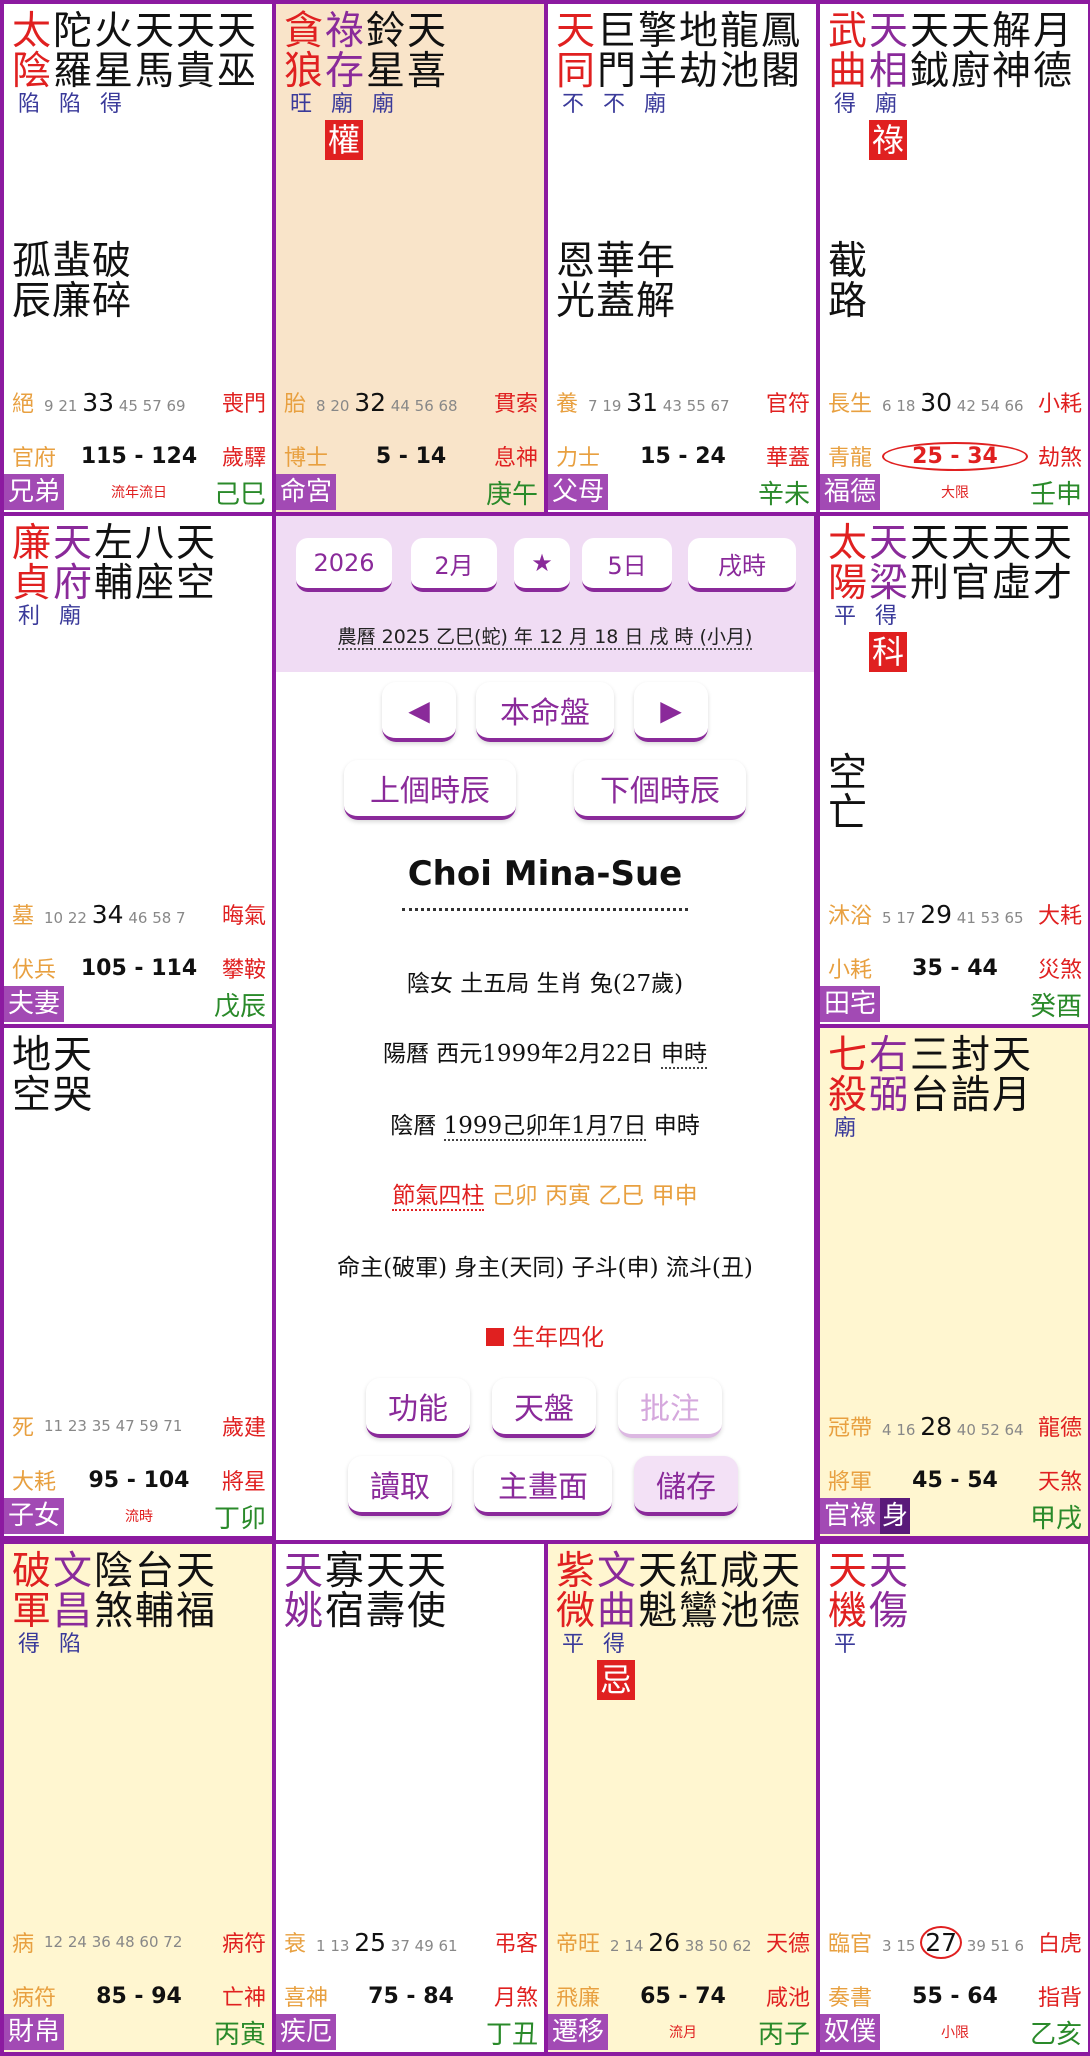 This screenshot has height=2056, width=1090. I want to click on day-select: 5日, so click(627, 565).